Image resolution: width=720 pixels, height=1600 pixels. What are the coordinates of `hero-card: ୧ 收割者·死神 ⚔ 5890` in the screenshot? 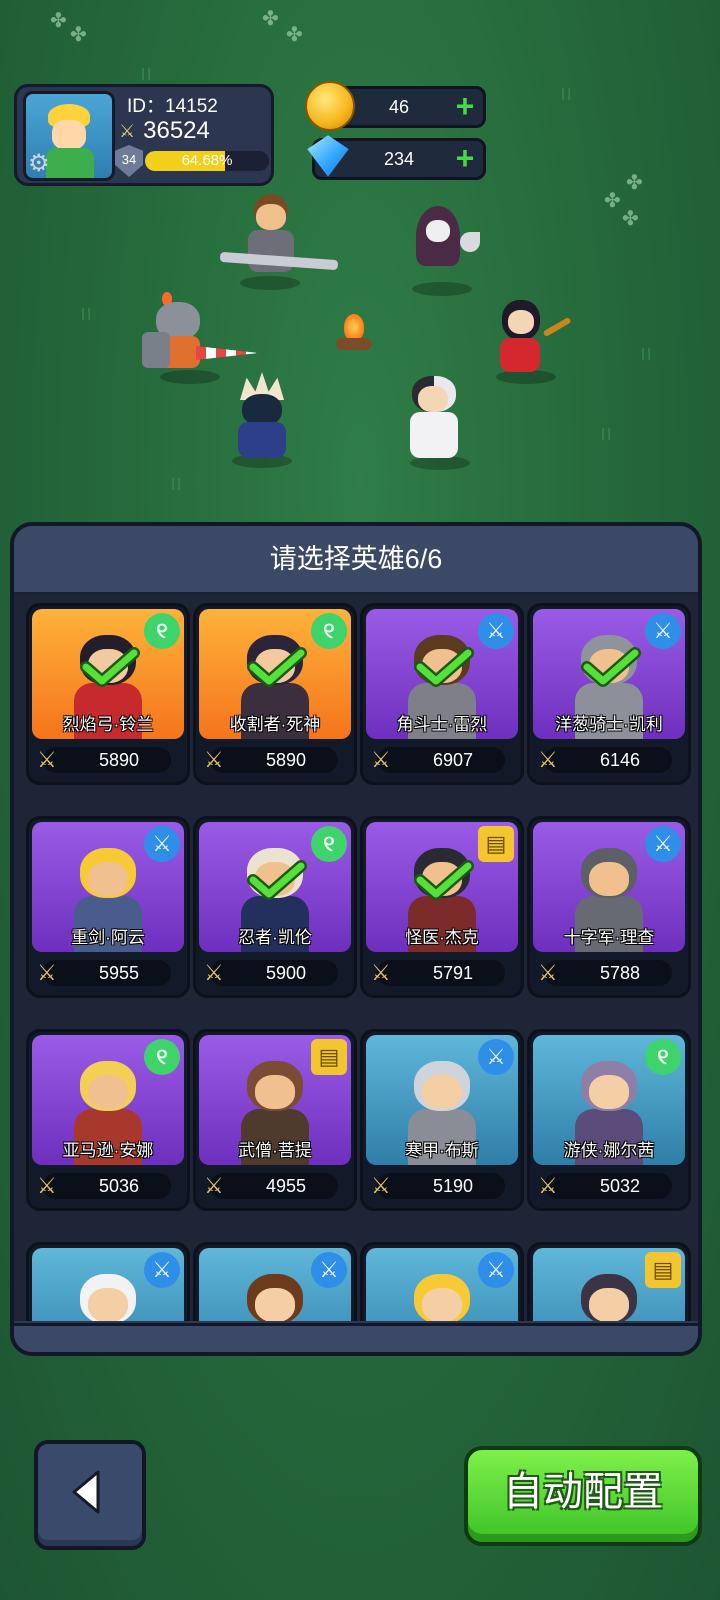 It's located at (275, 694).